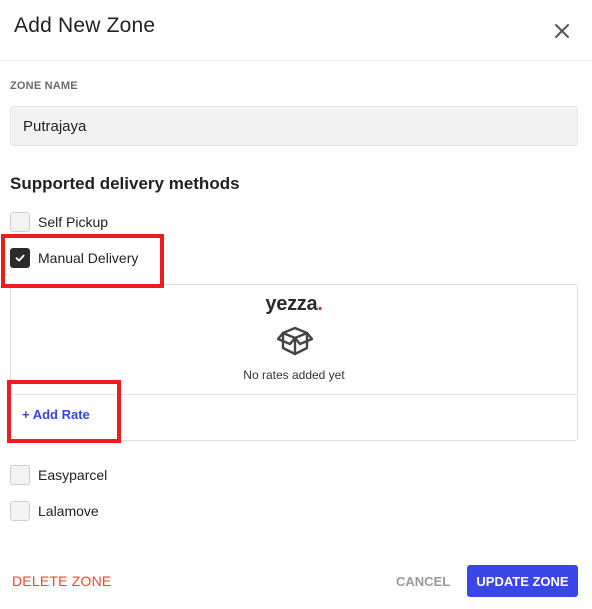  I want to click on zone-name-input, so click(294, 126).